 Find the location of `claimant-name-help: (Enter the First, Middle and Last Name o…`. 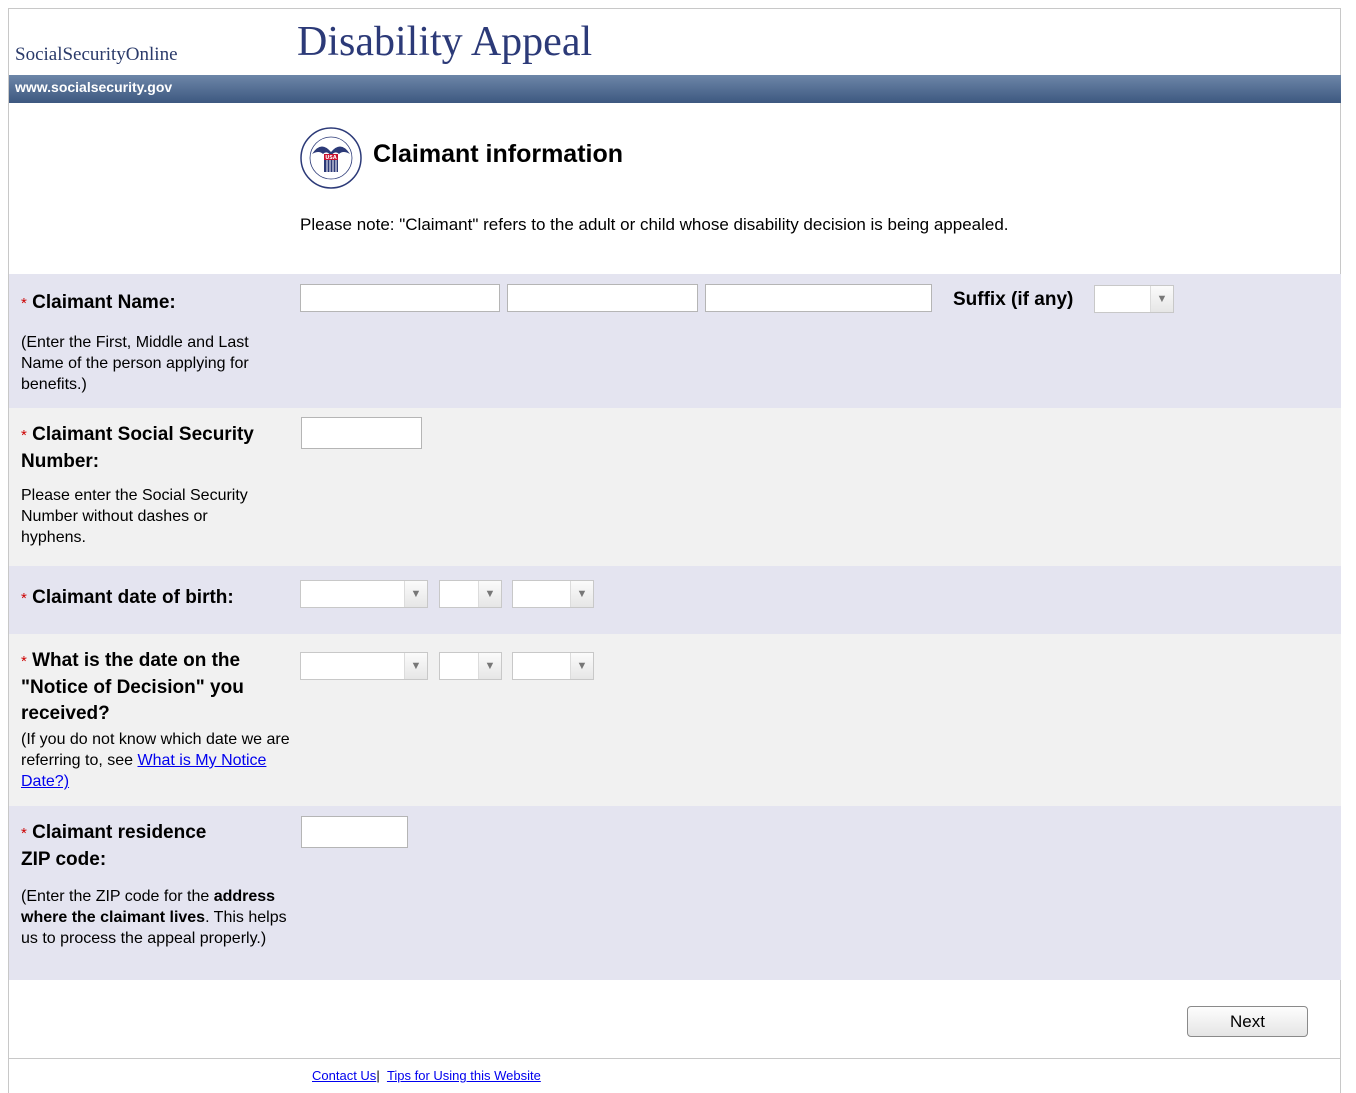

claimant-name-help: (Enter the First, Middle and Last Name o… is located at coordinates (135, 363).